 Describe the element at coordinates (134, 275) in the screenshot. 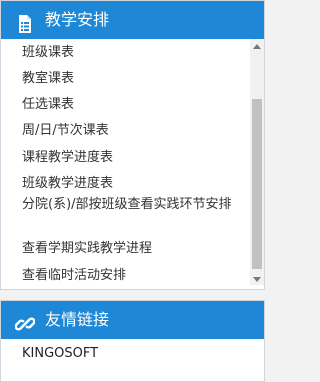

I see `list-item-temporary-activities: 查看临时活动安排` at that location.